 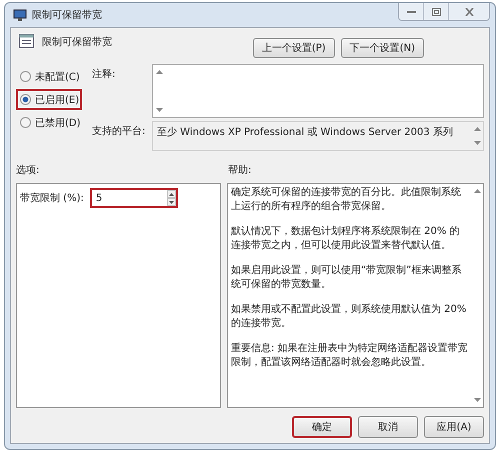 I want to click on monitor-icon, so click(x=20, y=15).